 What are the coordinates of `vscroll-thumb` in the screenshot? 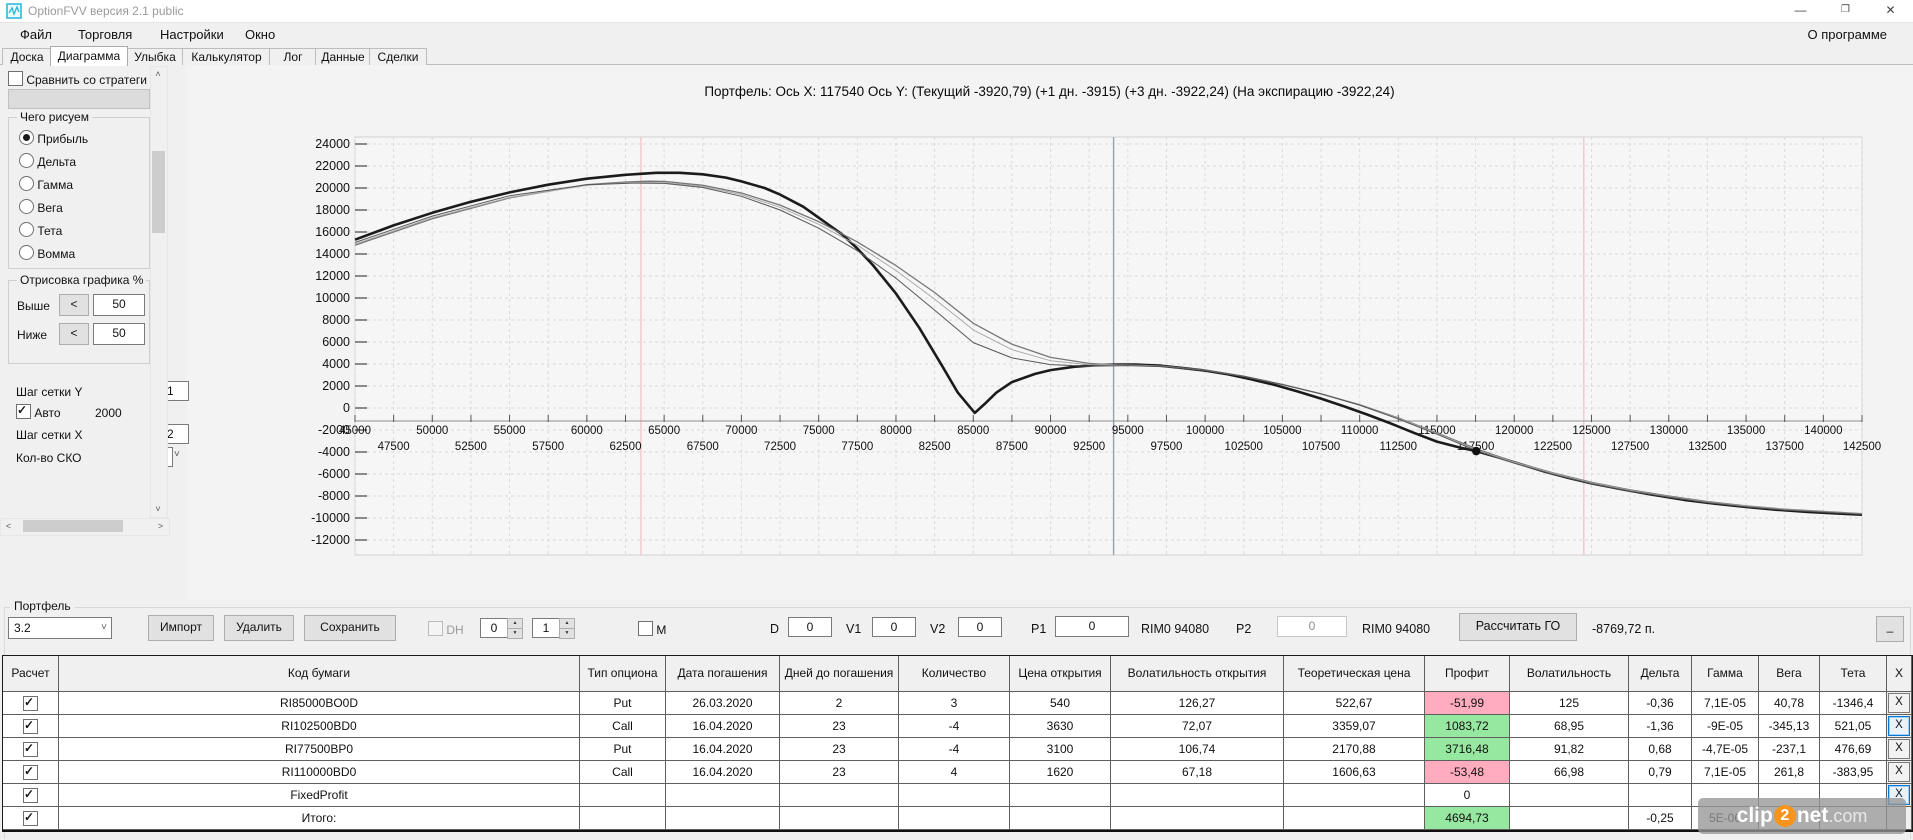 It's located at (158, 192).